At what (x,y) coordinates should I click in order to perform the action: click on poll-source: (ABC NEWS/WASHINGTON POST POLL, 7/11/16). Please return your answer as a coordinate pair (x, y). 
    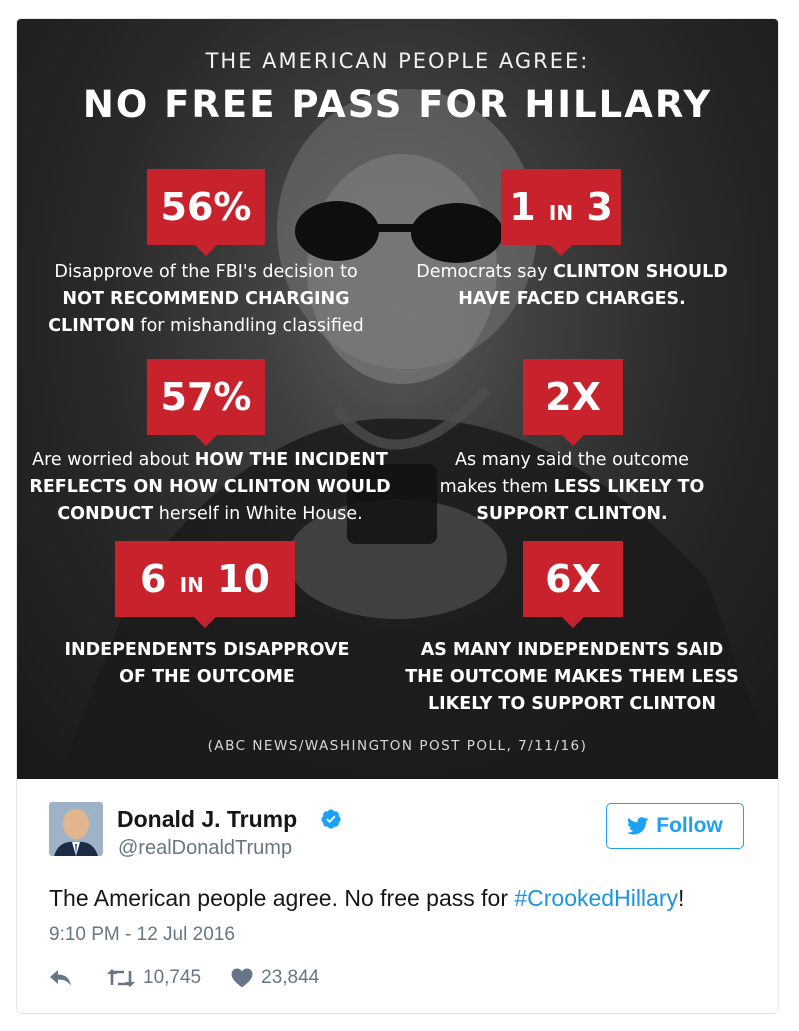
    Looking at the image, I should click on (397, 746).